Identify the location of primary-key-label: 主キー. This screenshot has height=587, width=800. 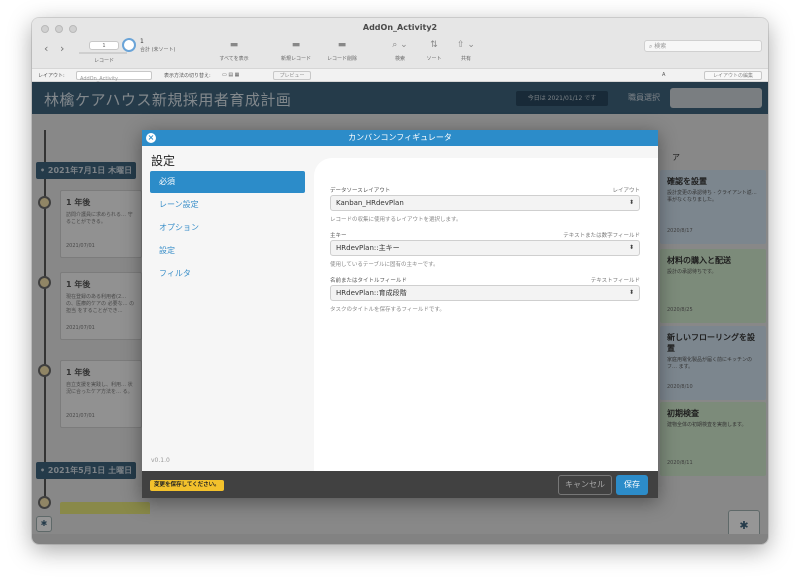
(338, 236).